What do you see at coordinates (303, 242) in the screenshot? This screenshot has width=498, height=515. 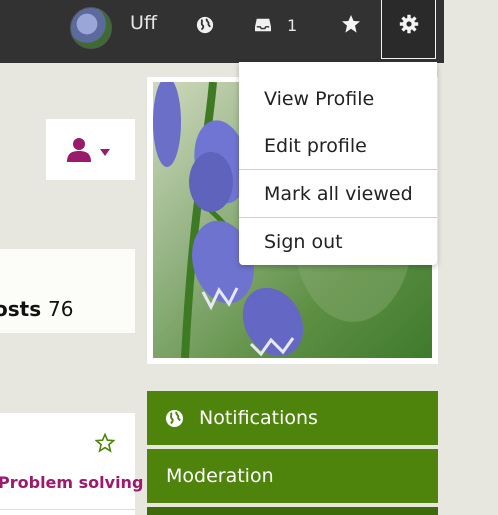 I see `menu-item-label: Sign out` at bounding box center [303, 242].